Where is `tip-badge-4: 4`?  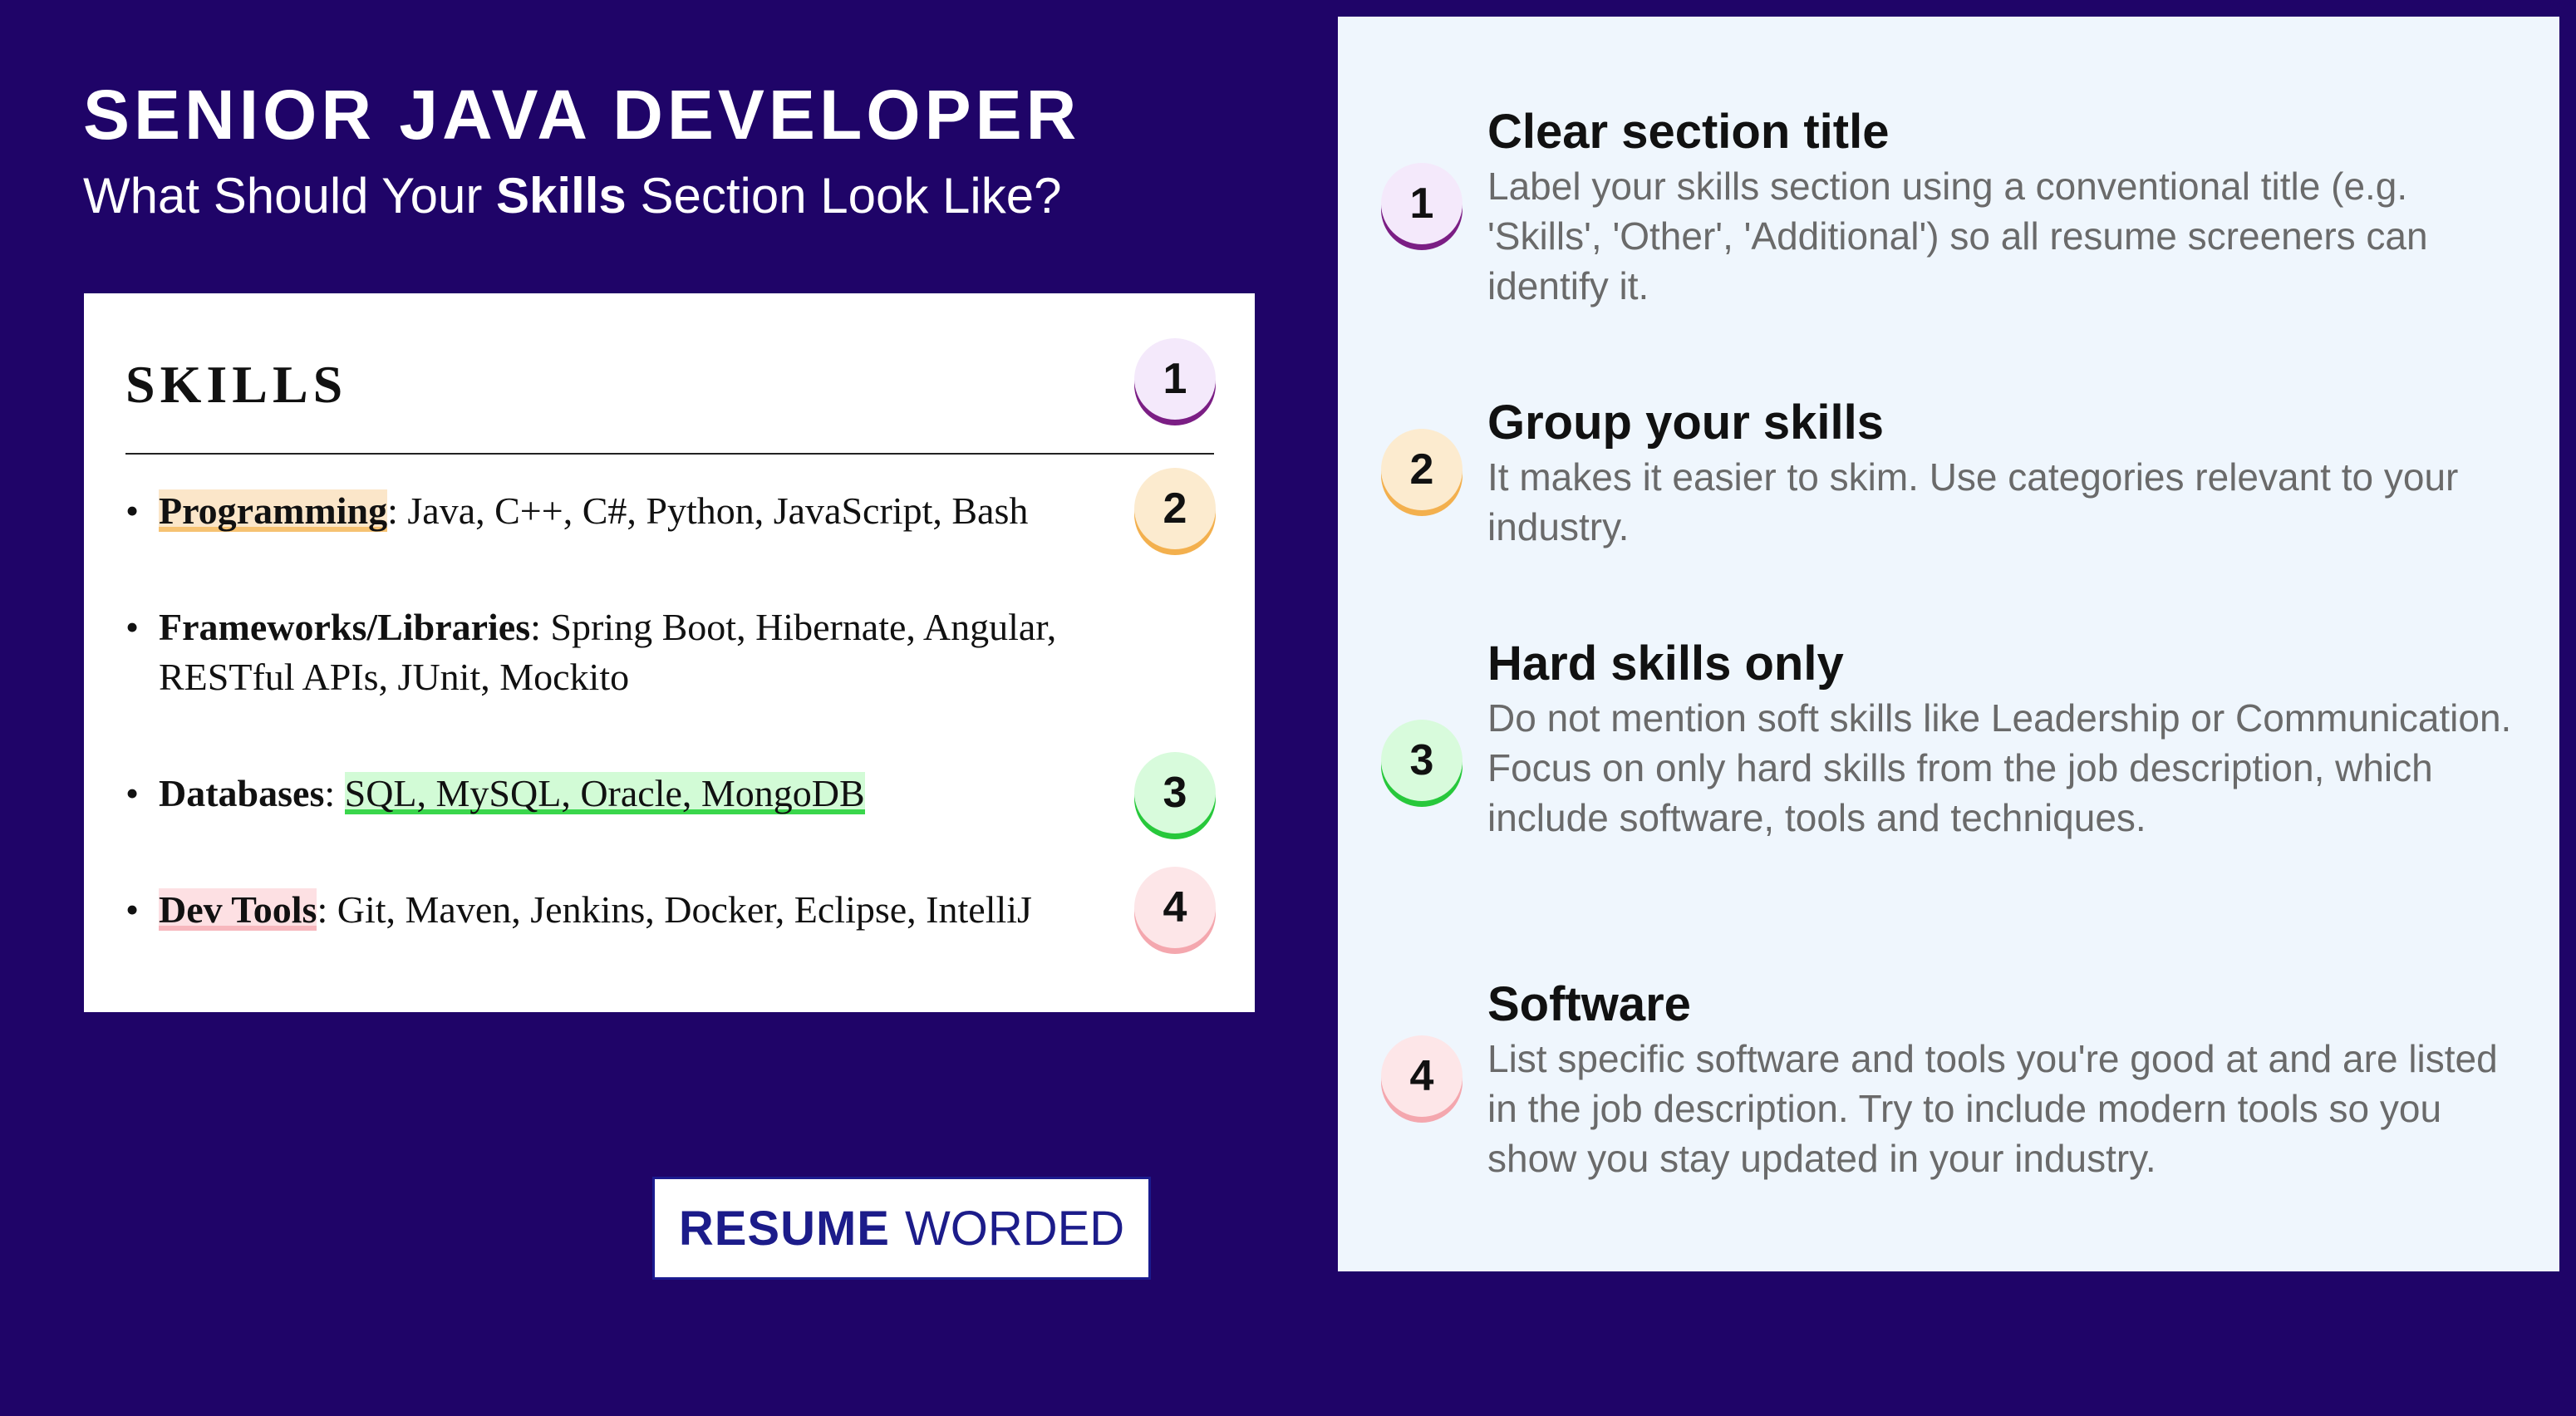 tip-badge-4: 4 is located at coordinates (1422, 1076).